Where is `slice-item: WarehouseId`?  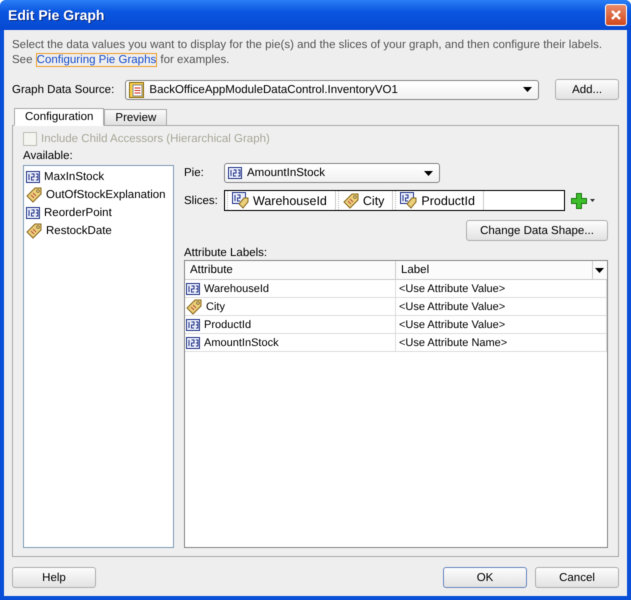 slice-item: WarehouseId is located at coordinates (281, 200).